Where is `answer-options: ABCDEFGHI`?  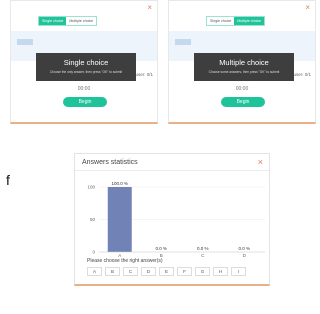 answer-options: ABCDEFGHI is located at coordinates (166, 271).